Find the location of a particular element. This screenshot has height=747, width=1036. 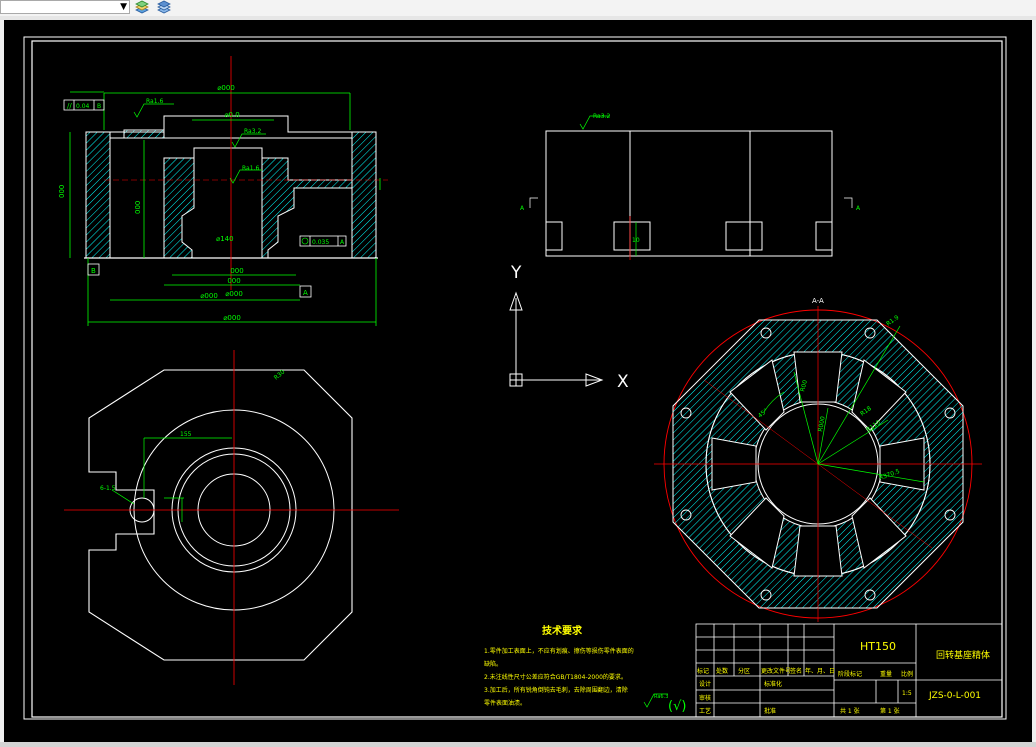

diameter-note: ⌀140 is located at coordinates (225, 239).